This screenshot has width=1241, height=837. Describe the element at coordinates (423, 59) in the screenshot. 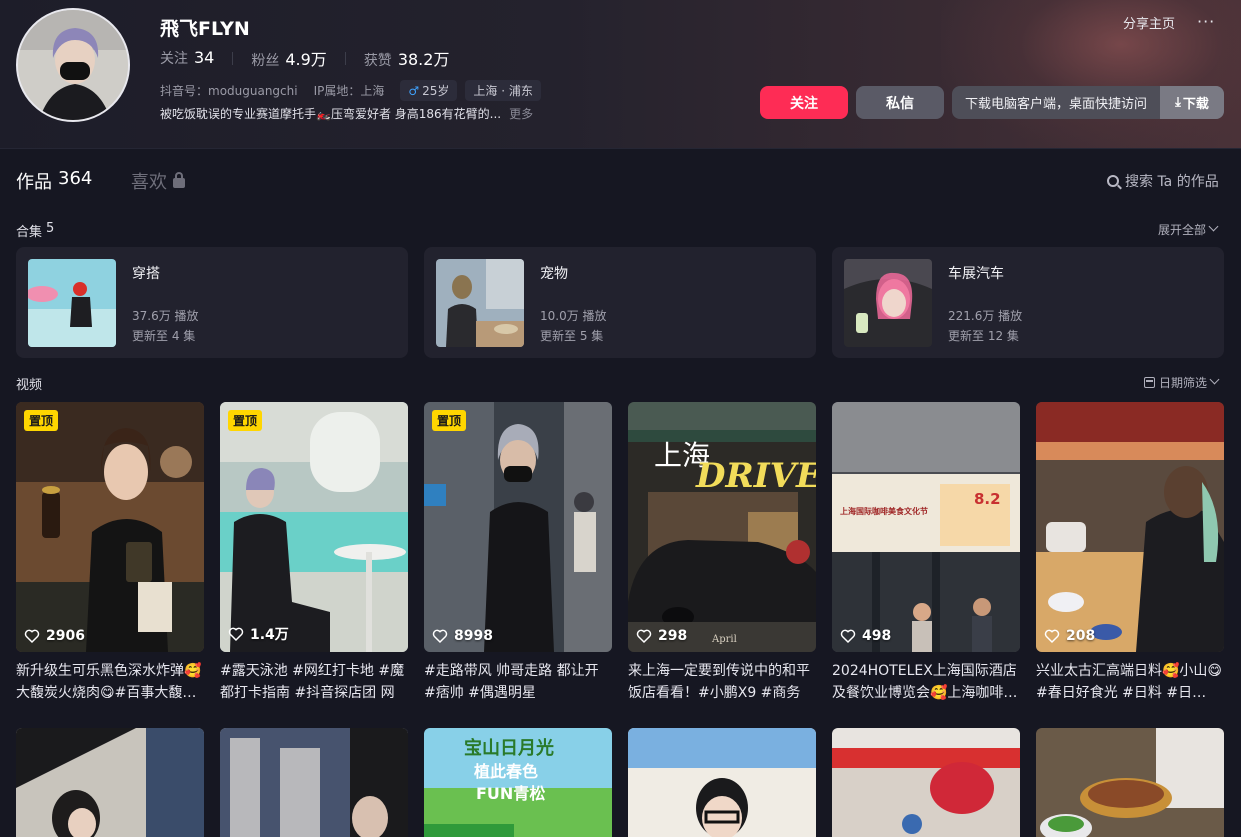

I see `likes-count: 38.2万` at that location.